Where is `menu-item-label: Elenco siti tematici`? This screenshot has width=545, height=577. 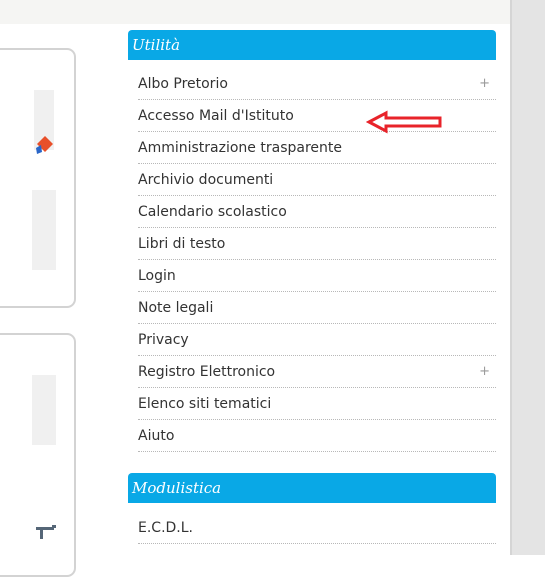
menu-item-label: Elenco siti tematici is located at coordinates (205, 404).